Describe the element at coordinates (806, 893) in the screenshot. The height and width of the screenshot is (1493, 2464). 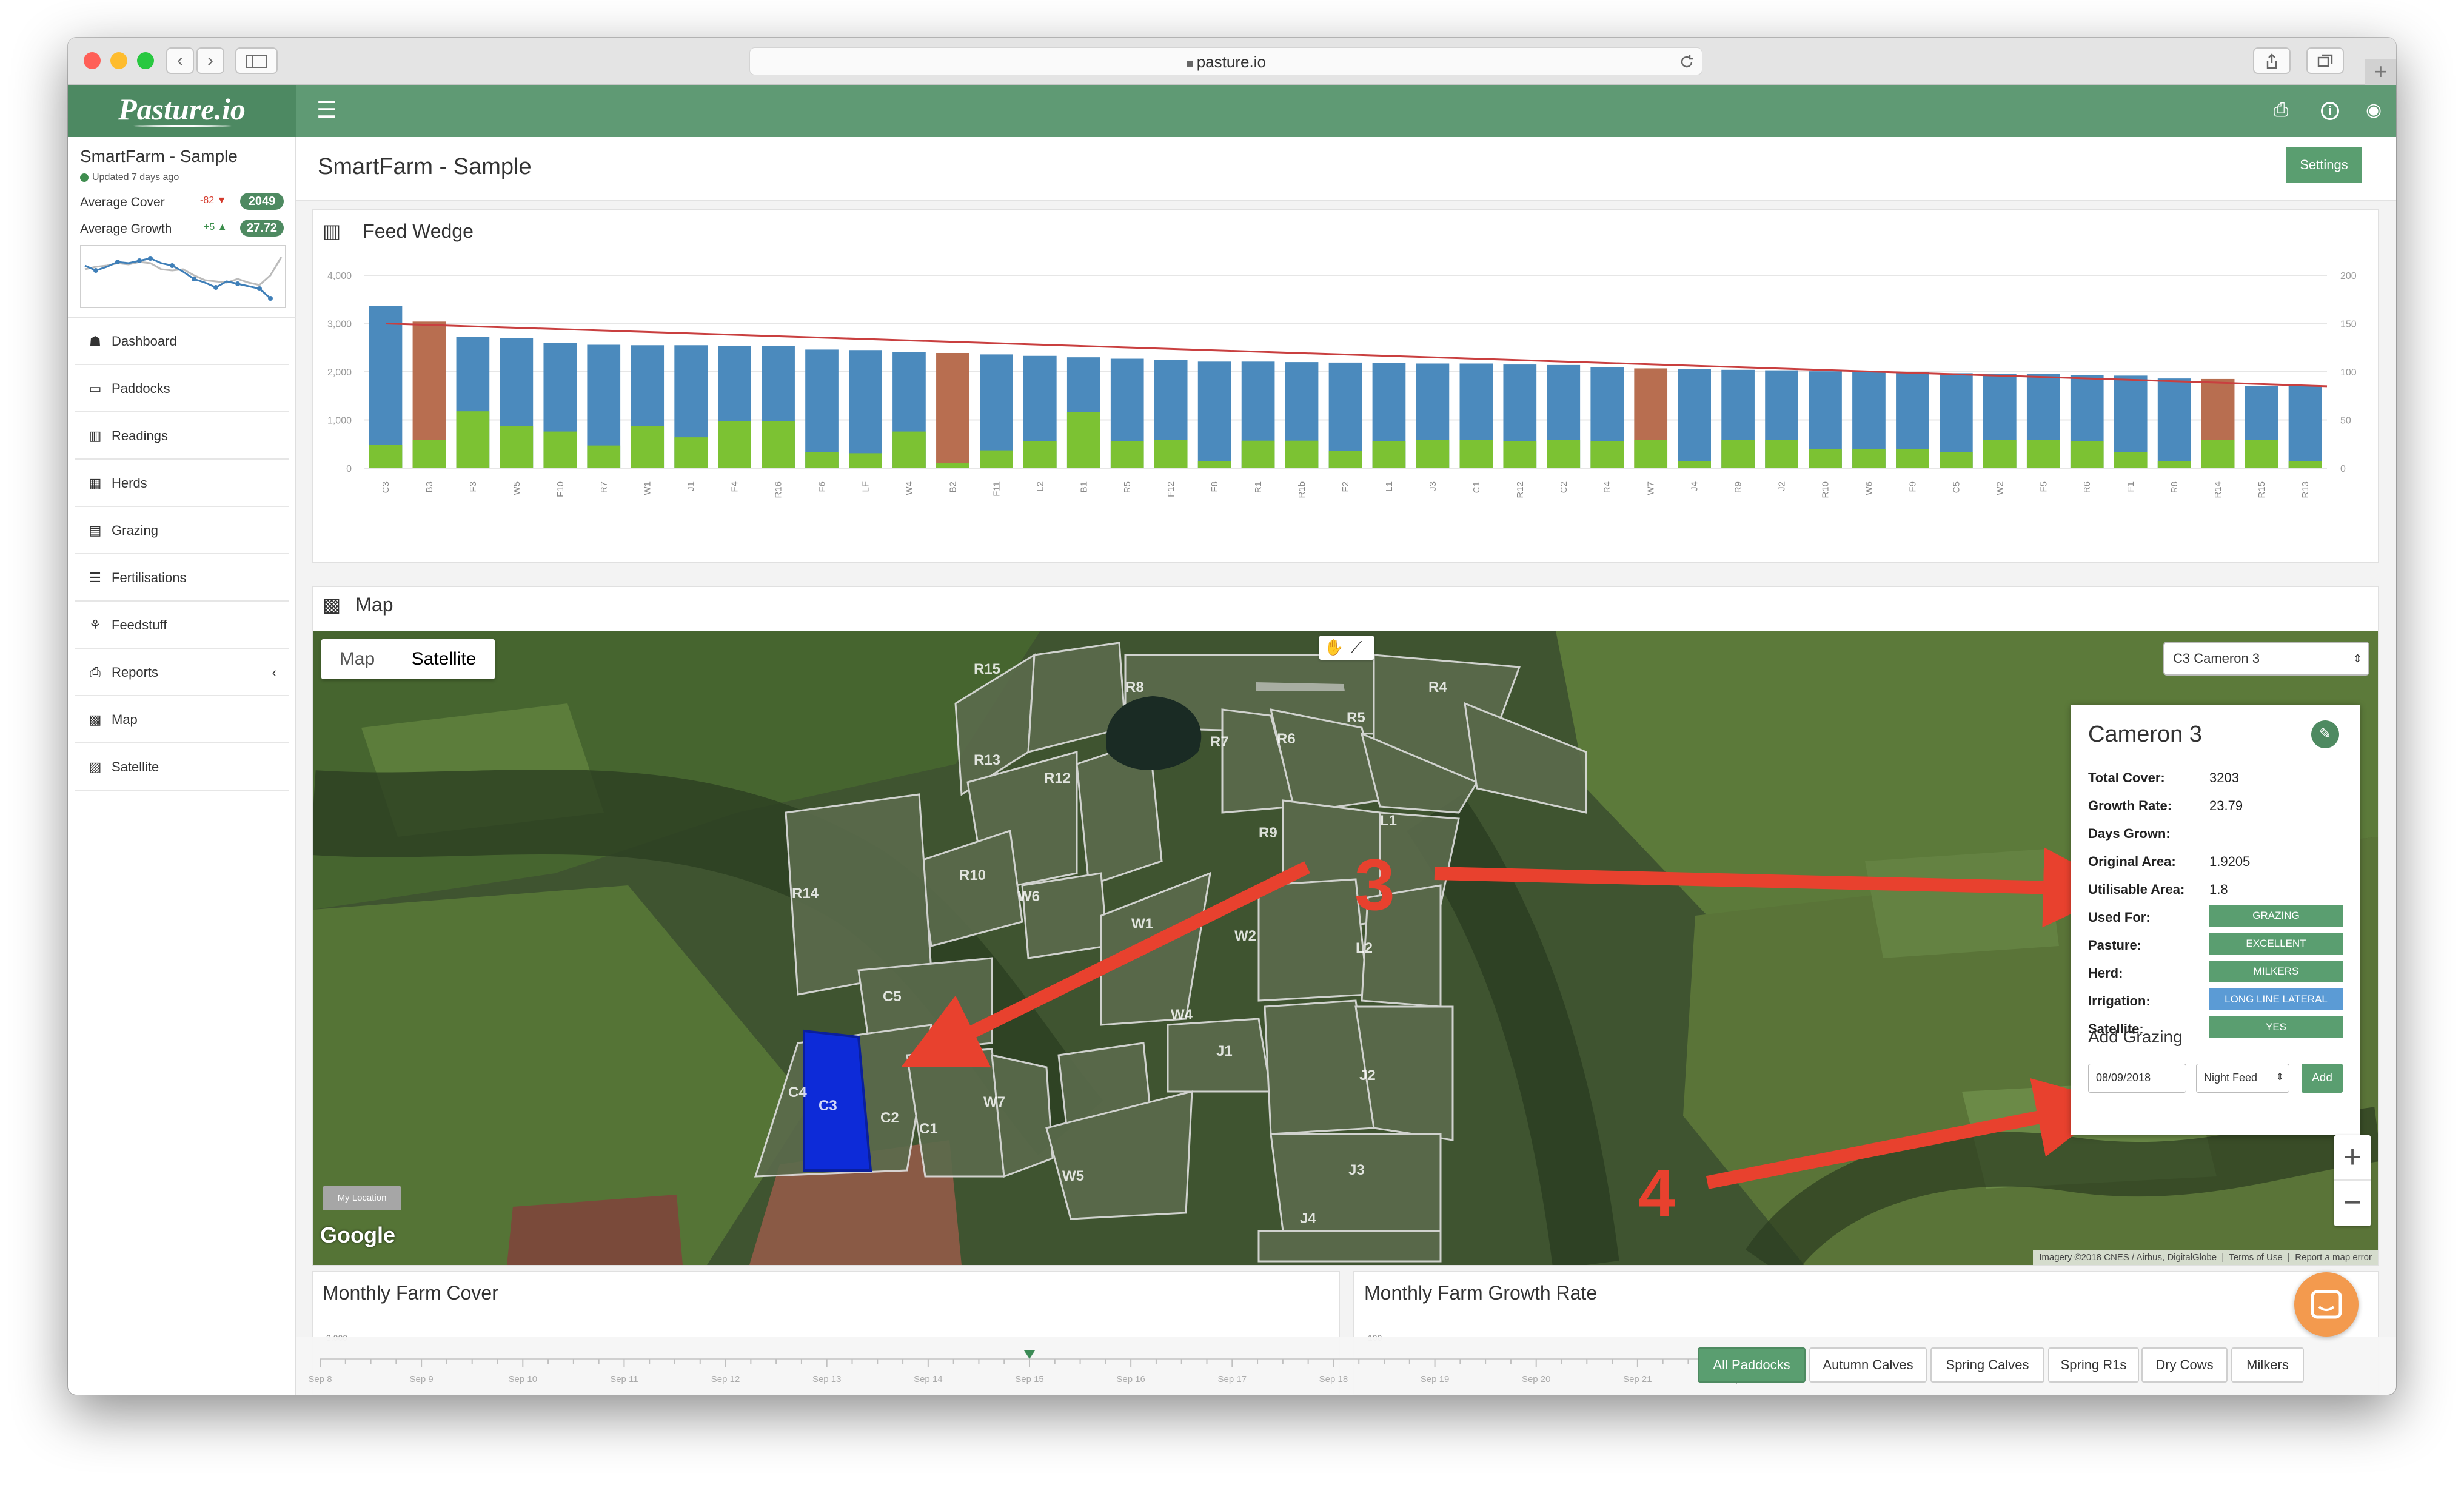
I see `paddock-label-r14: R14` at that location.